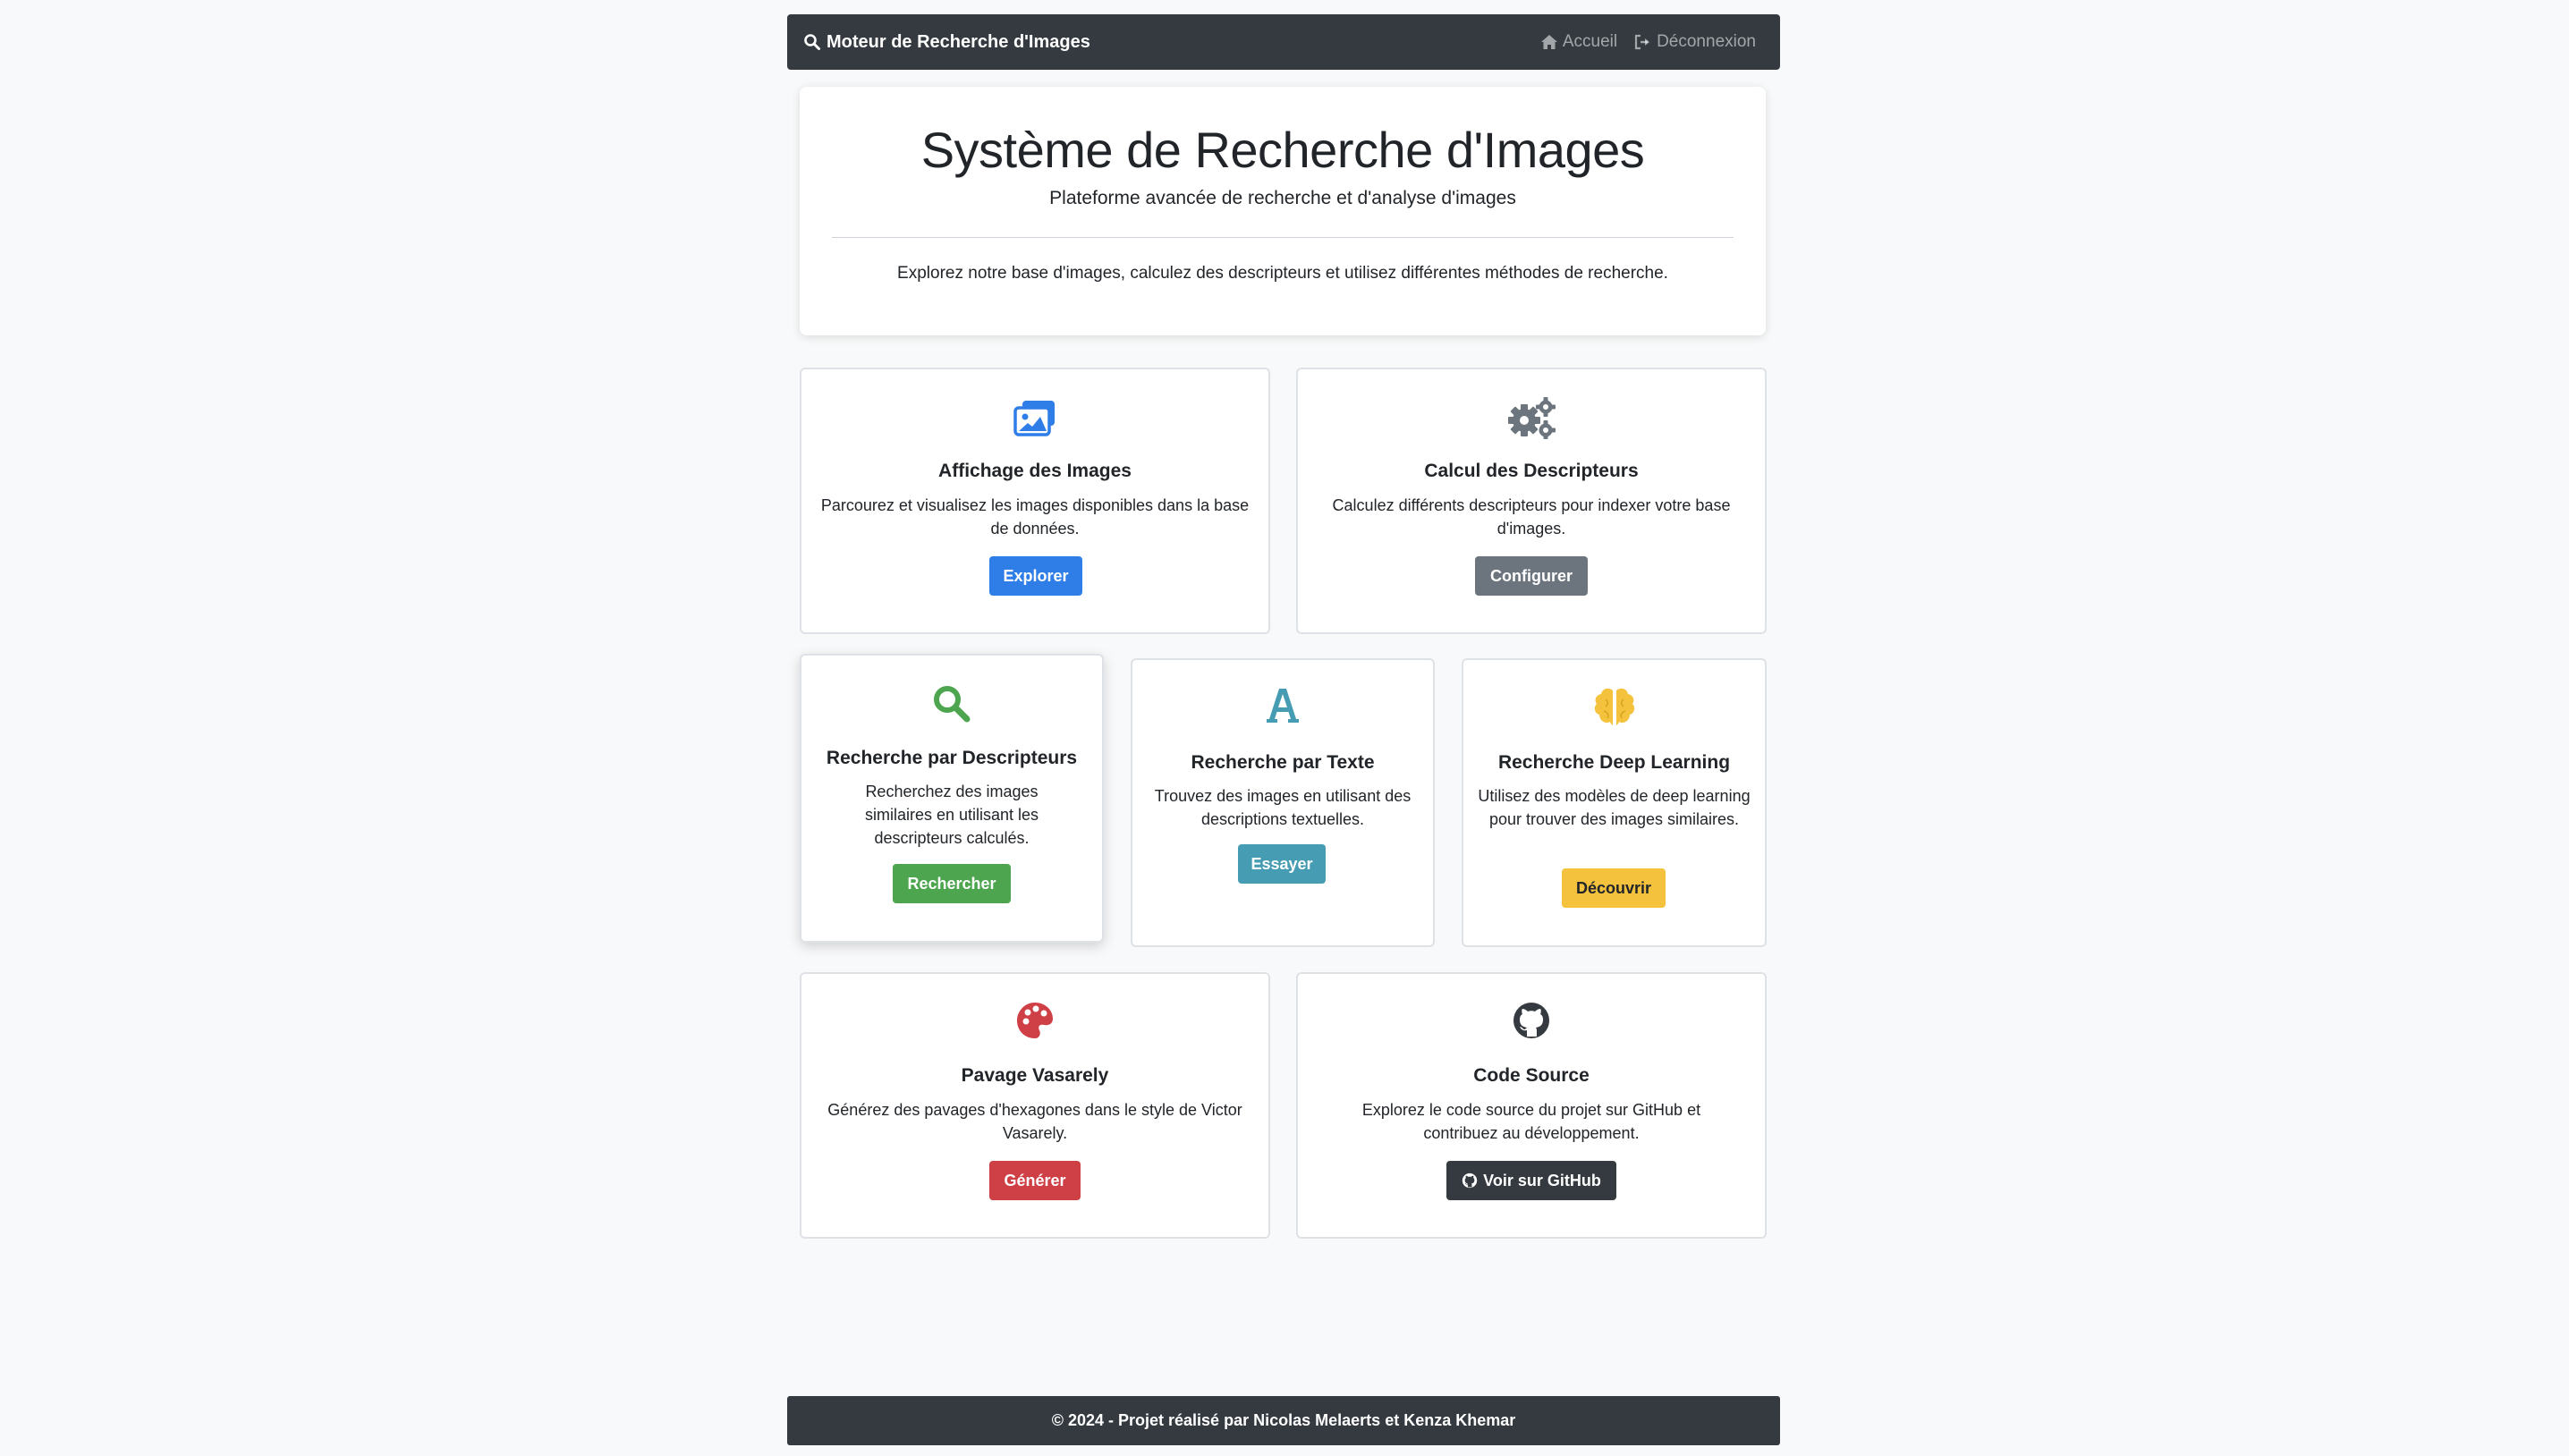 The image size is (2569, 1456). Describe the element at coordinates (1393, 1420) in the screenshot. I see `footer-conjunction: et` at that location.